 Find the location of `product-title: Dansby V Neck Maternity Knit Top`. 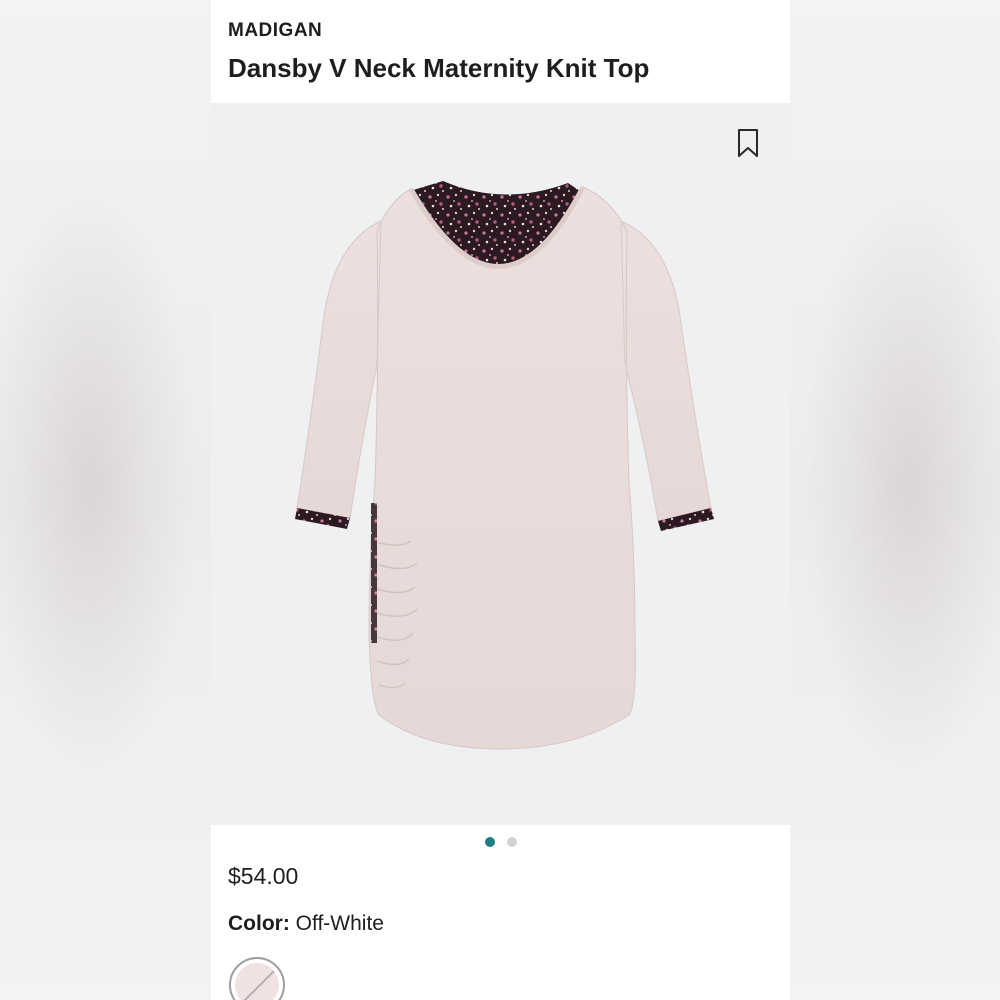

product-title: Dansby V Neck Maternity Knit Top is located at coordinates (439, 68).